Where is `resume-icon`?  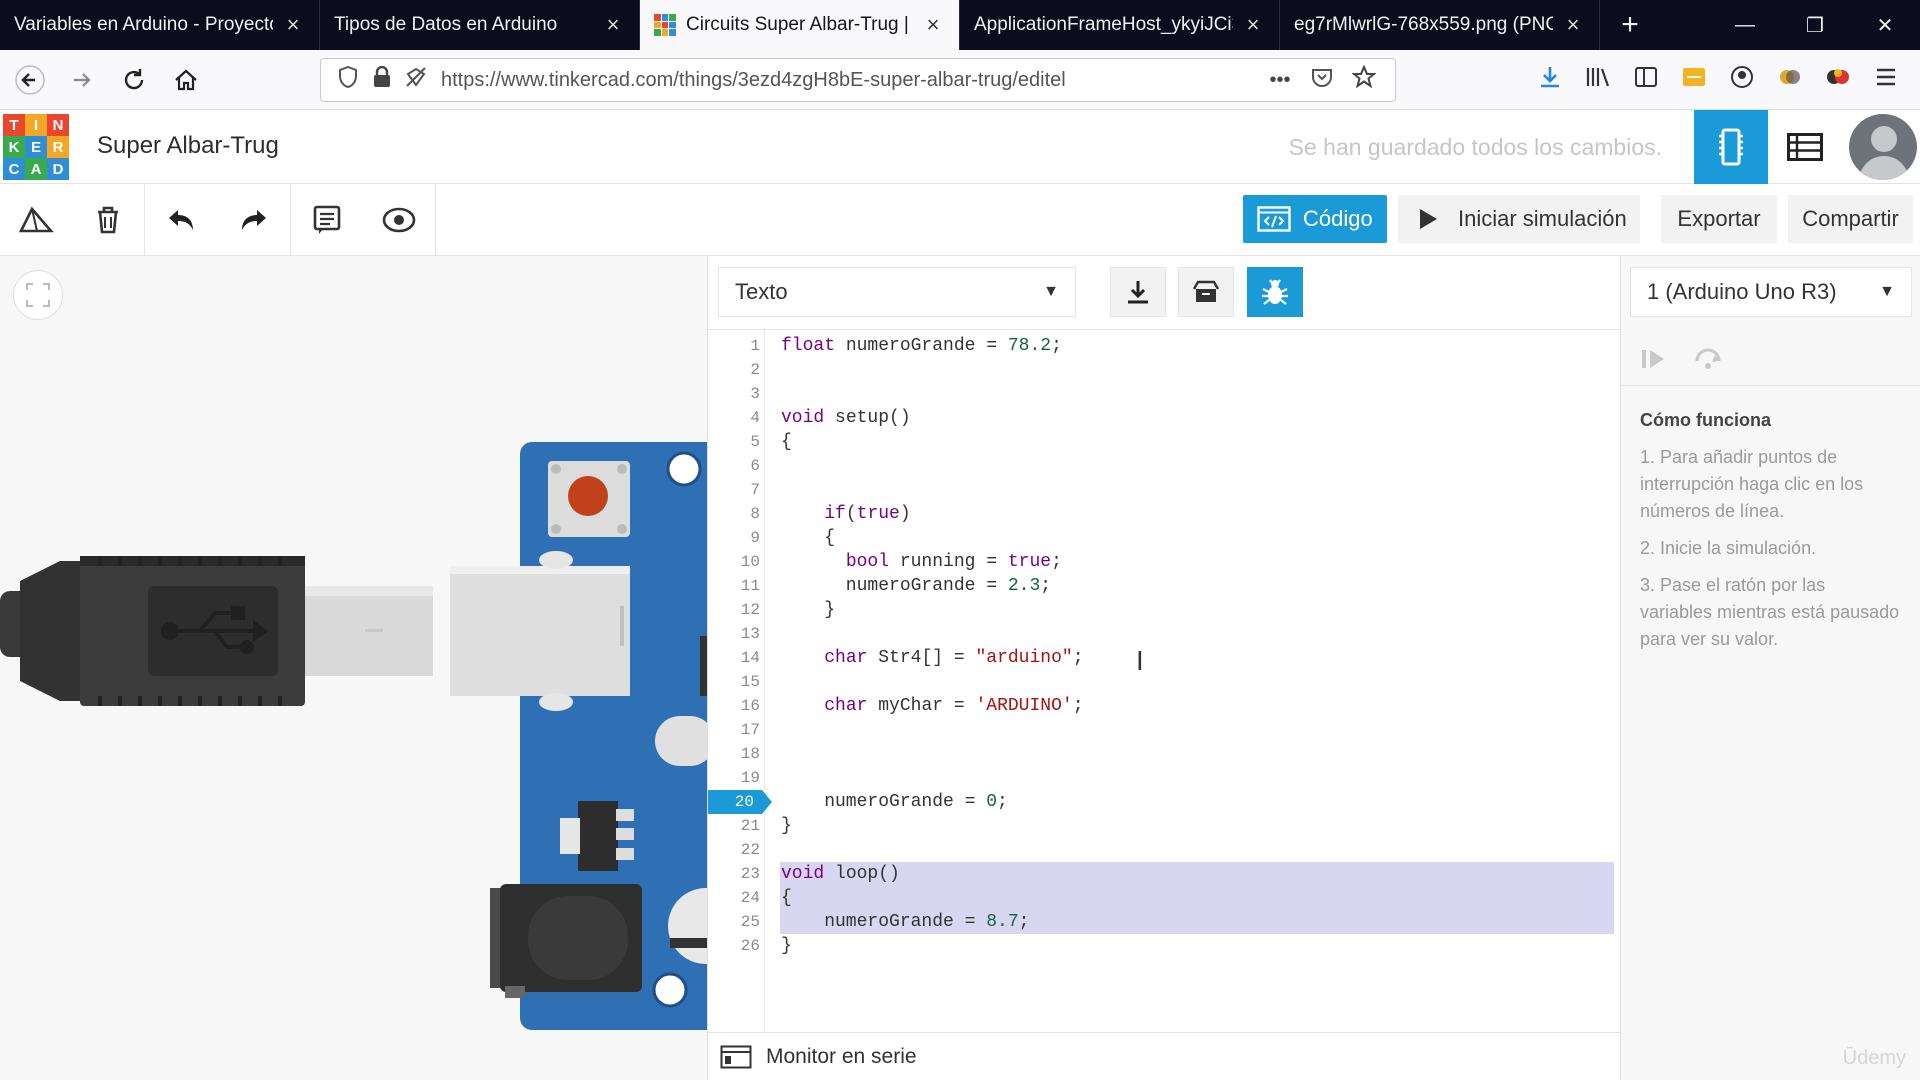 resume-icon is located at coordinates (1653, 359).